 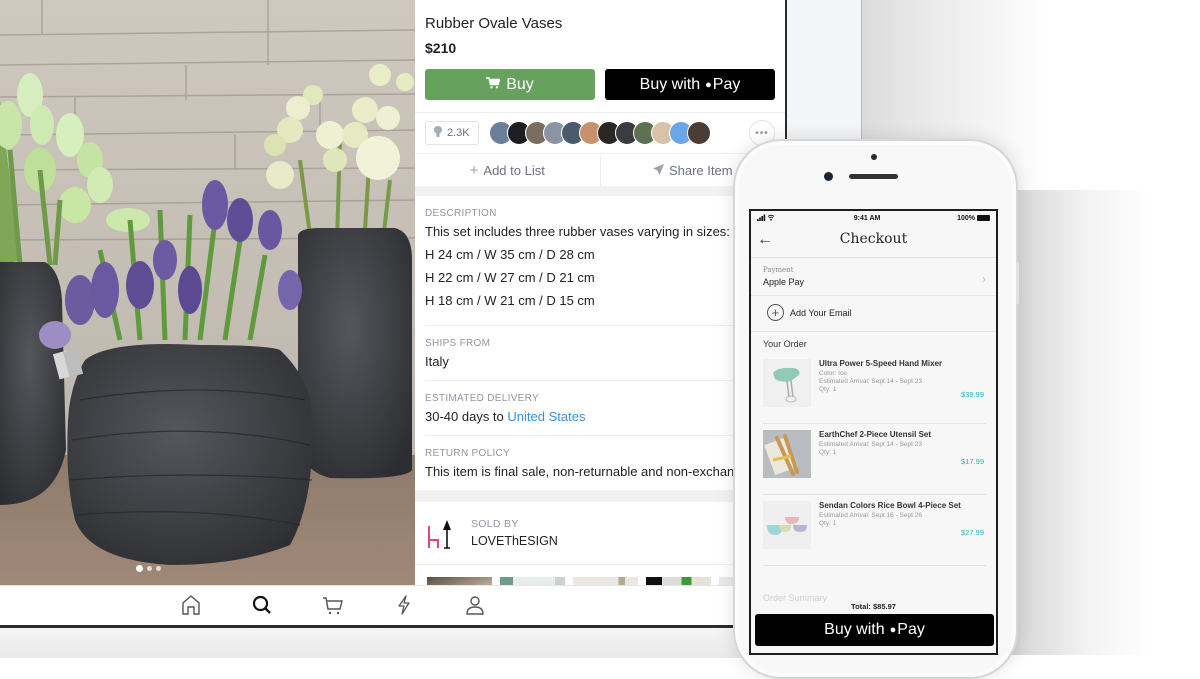 What do you see at coordinates (510, 277) in the screenshot?
I see `description-line: H 22 cm / W 27 cm / D 21 cm` at bounding box center [510, 277].